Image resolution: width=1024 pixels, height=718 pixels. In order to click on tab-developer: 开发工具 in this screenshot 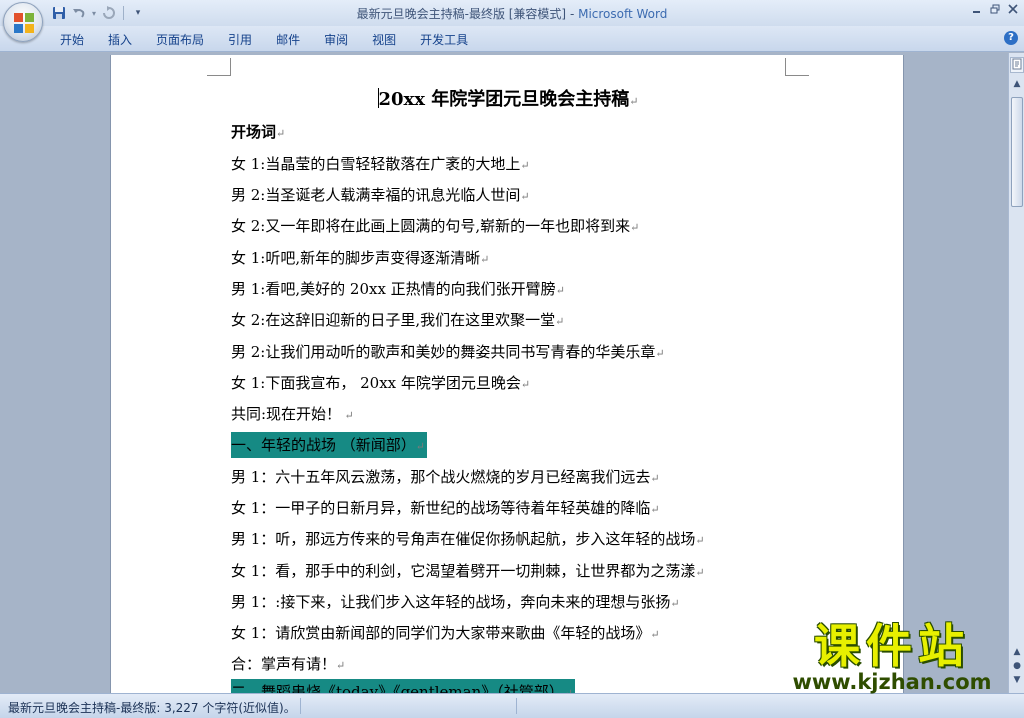, I will do `click(444, 40)`.